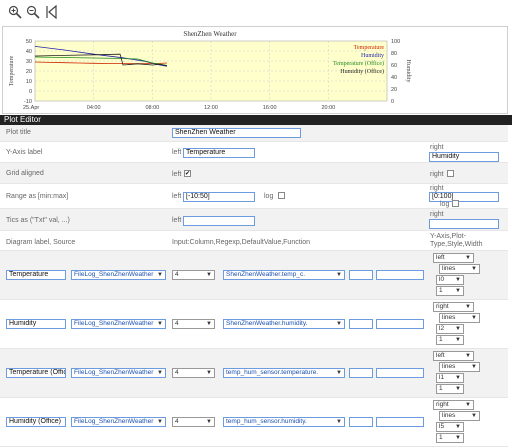 This screenshot has height=447, width=512. What do you see at coordinates (281, 195) in the screenshot?
I see `range-left-log-checkbox` at bounding box center [281, 195].